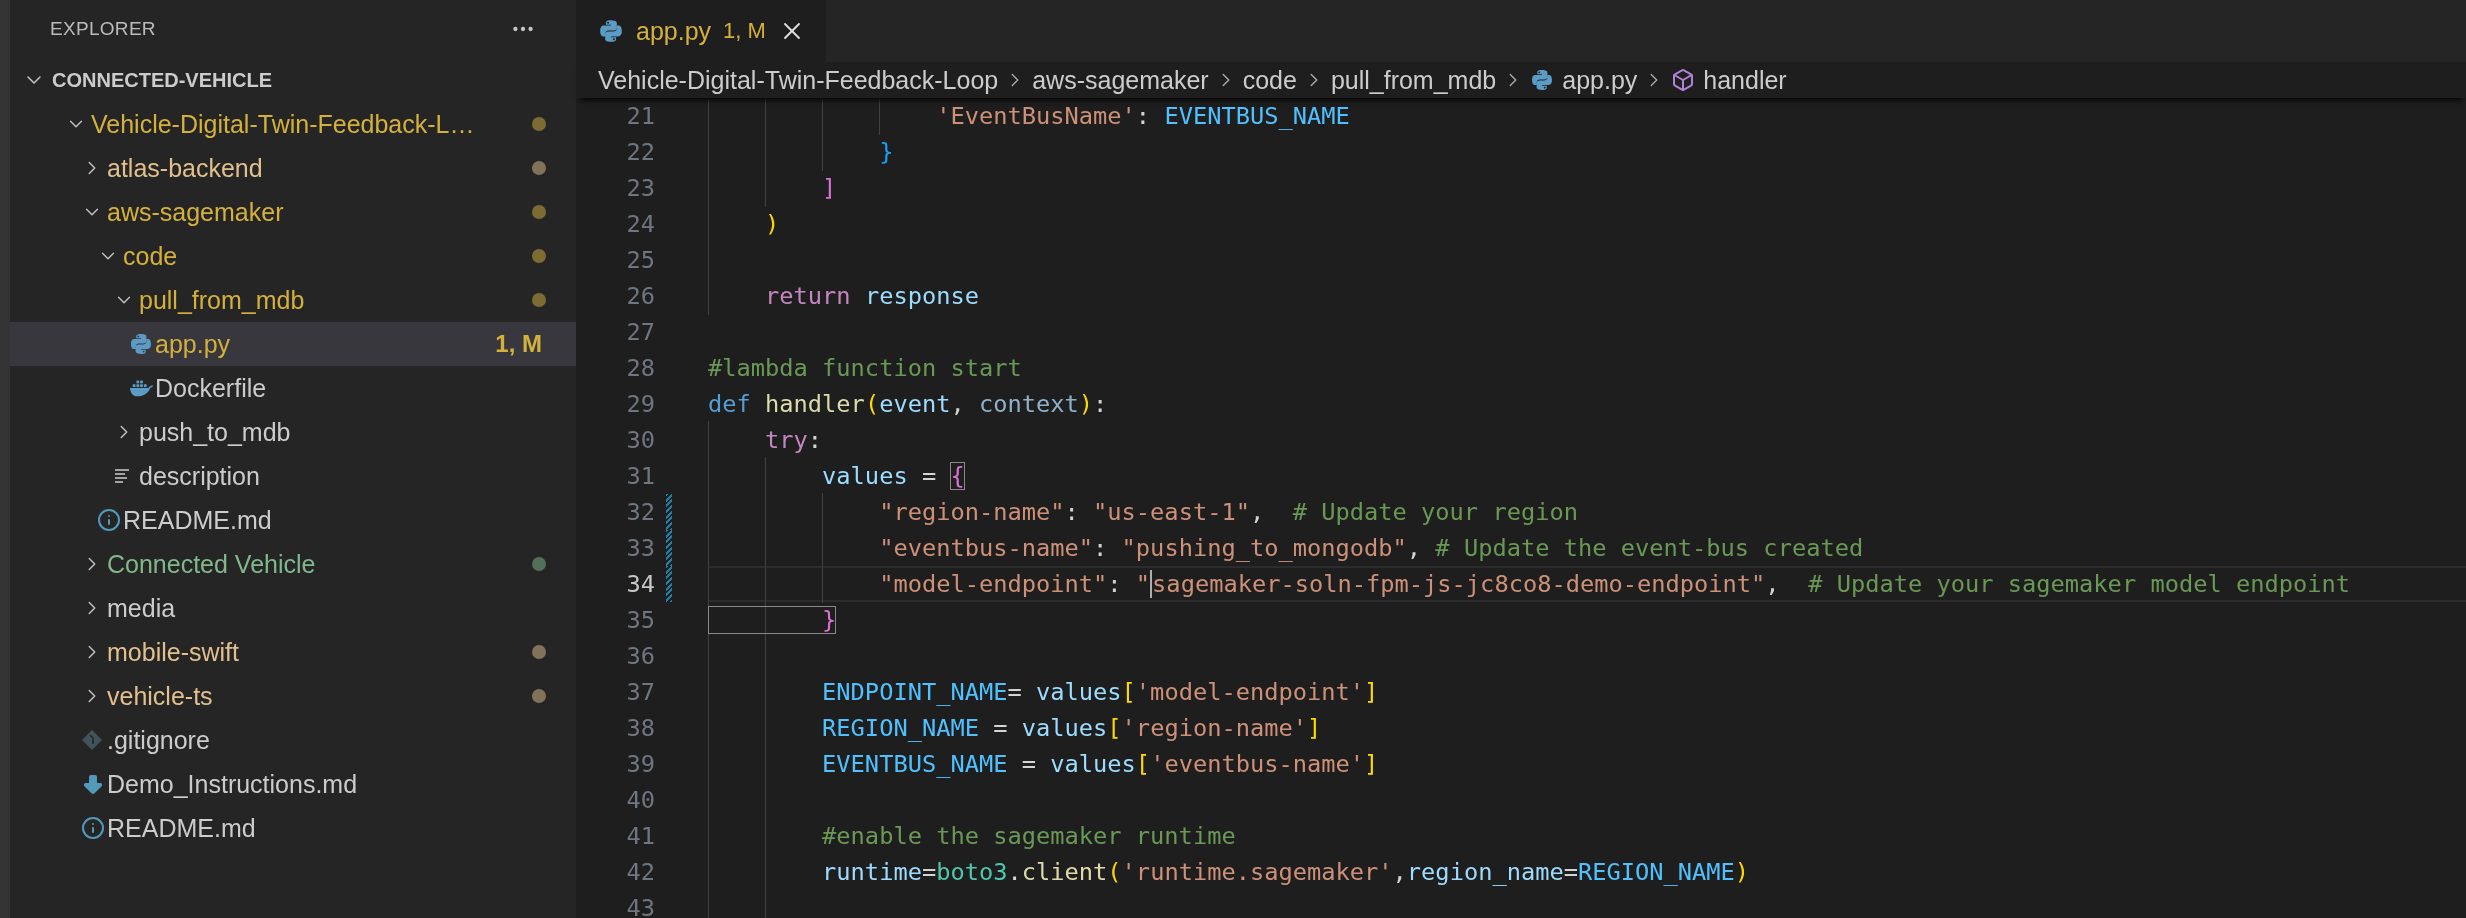 The height and width of the screenshot is (918, 2466). What do you see at coordinates (640, 584) in the screenshot?
I see `line-number: 34` at bounding box center [640, 584].